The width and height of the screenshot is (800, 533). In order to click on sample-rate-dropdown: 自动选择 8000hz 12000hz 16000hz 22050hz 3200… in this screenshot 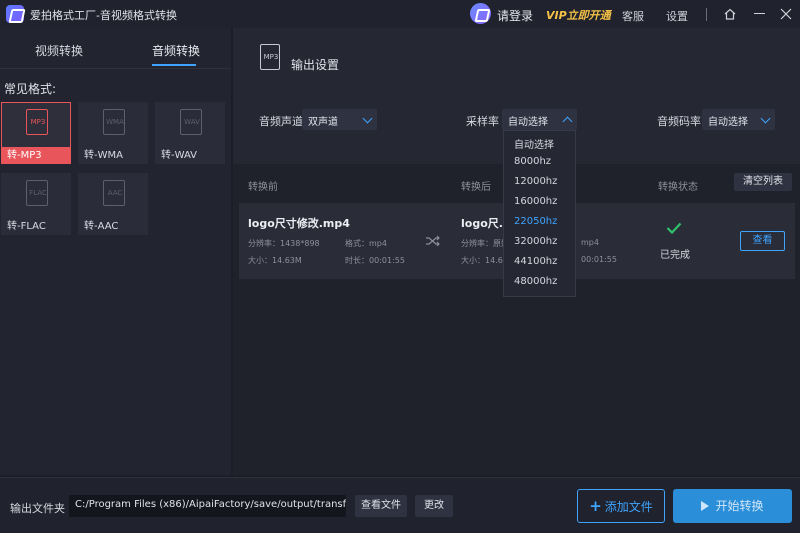, I will do `click(539, 213)`.